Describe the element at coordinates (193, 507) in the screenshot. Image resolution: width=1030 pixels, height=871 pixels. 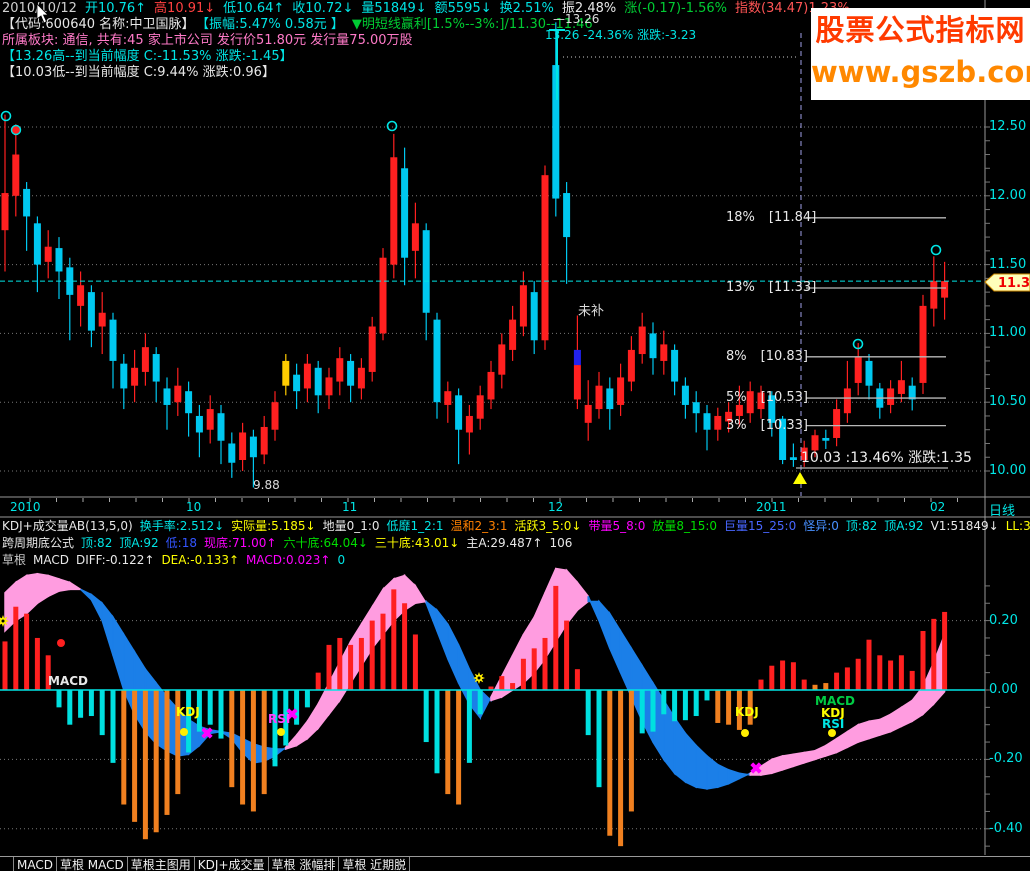
I see `timeline-label: 10` at that location.